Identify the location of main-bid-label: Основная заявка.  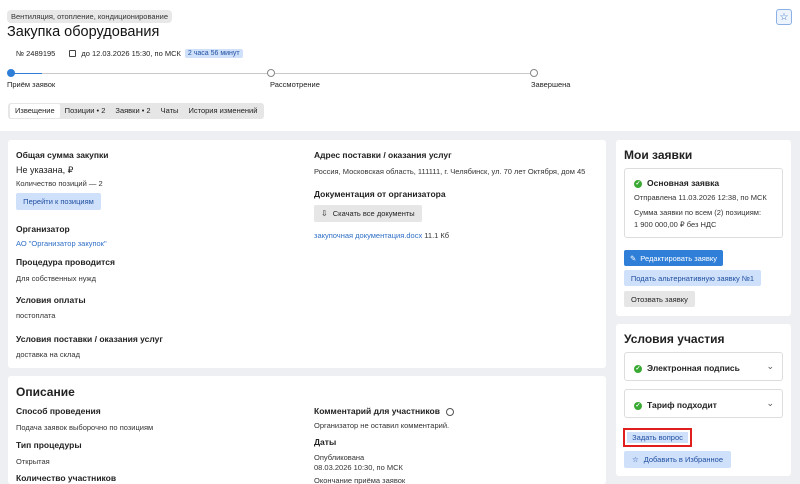
(683, 183).